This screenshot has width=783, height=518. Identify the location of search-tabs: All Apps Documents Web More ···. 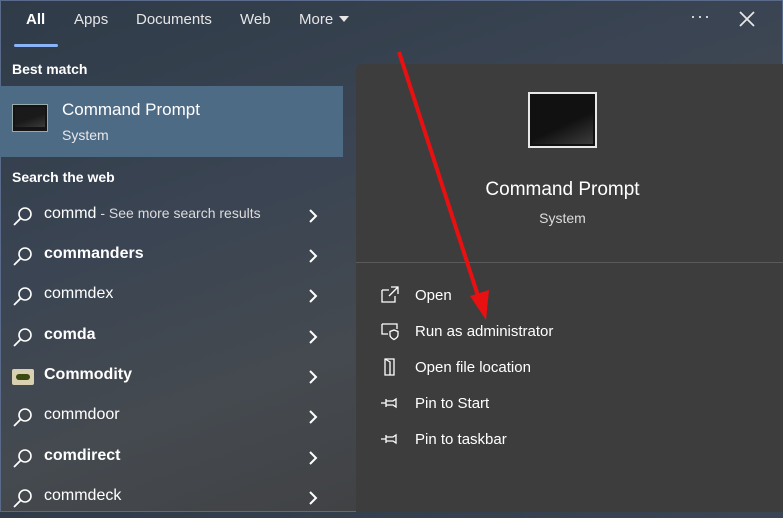
(391, 24).